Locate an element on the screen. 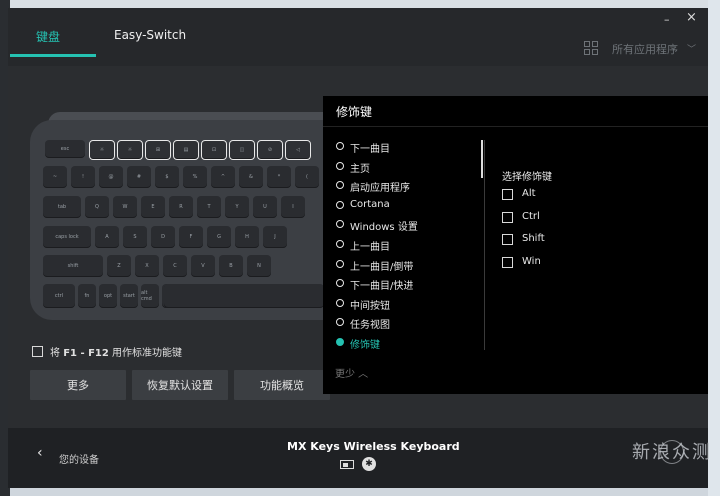  row3-key: F is located at coordinates (191, 237).